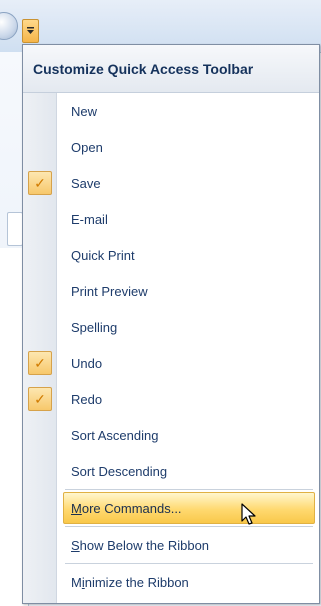 Image resolution: width=321 pixels, height=606 pixels. Describe the element at coordinates (94, 327) in the screenshot. I see `menu-item-label: Spelling` at that location.